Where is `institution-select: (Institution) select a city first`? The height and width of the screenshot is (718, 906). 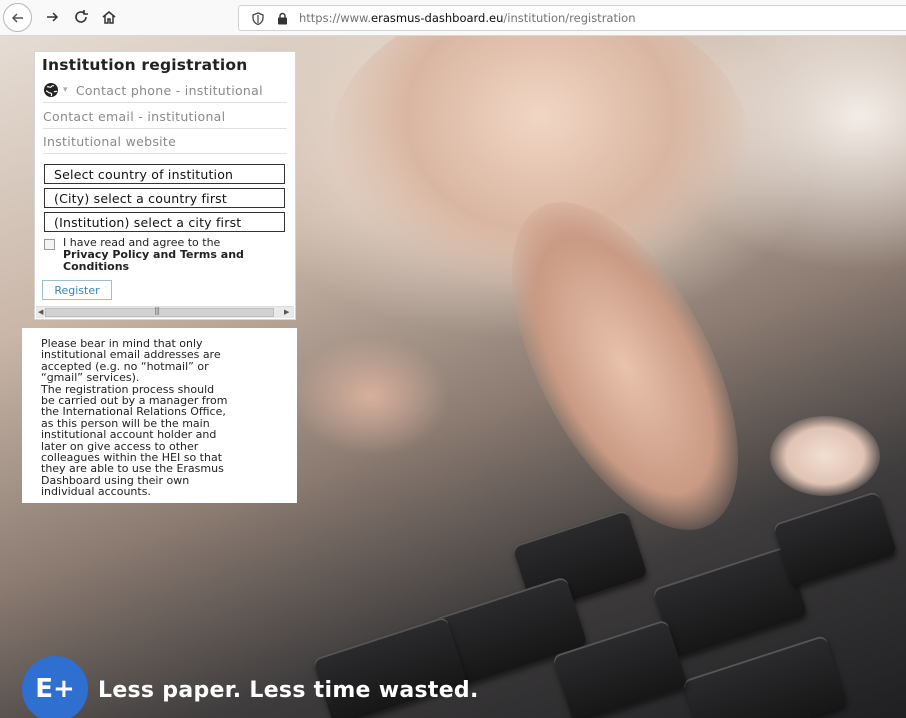 institution-select: (Institution) select a city first is located at coordinates (164, 222).